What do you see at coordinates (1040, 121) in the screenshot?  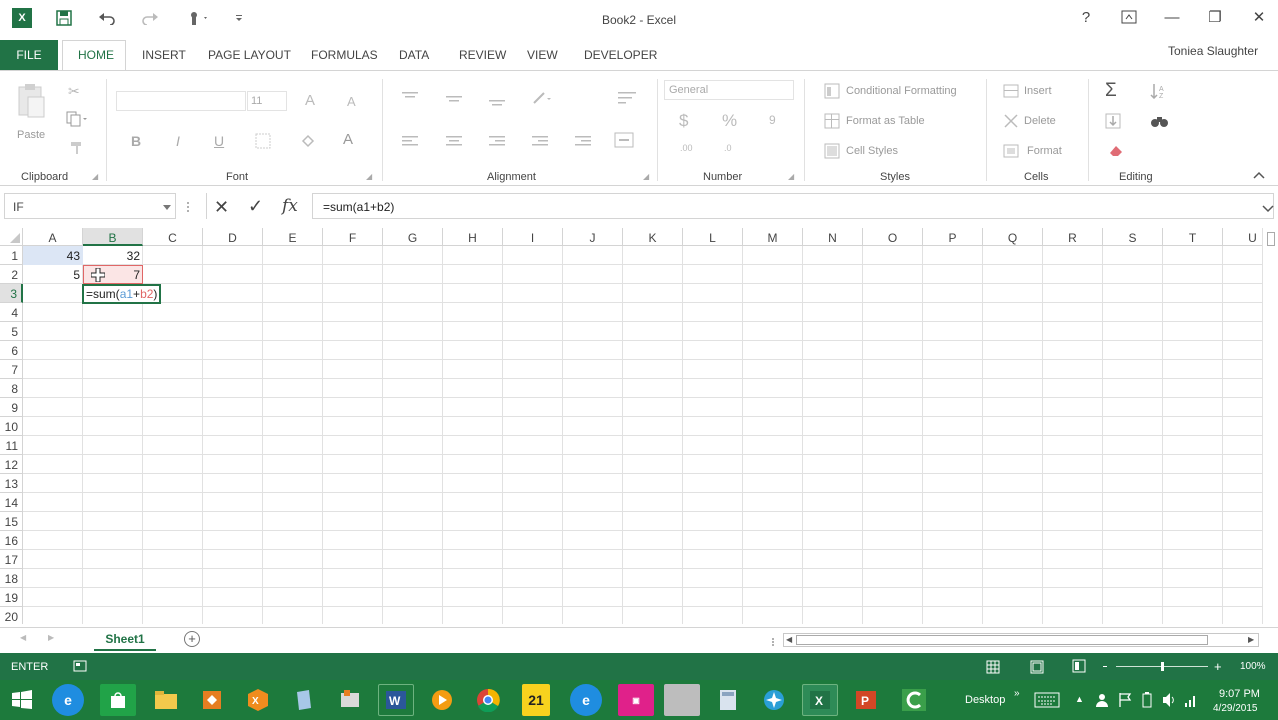 I see `delete-cells-button: Delete` at bounding box center [1040, 121].